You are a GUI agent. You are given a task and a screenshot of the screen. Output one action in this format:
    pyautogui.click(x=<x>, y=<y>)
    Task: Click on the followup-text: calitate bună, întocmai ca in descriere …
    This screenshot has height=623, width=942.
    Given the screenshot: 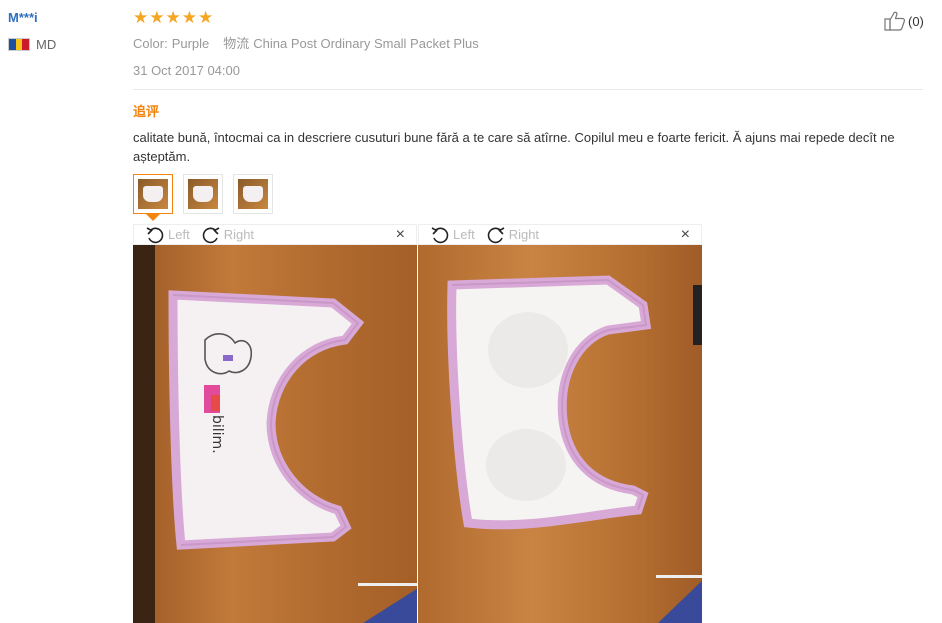 What is the action you would take?
    pyautogui.click(x=514, y=147)
    